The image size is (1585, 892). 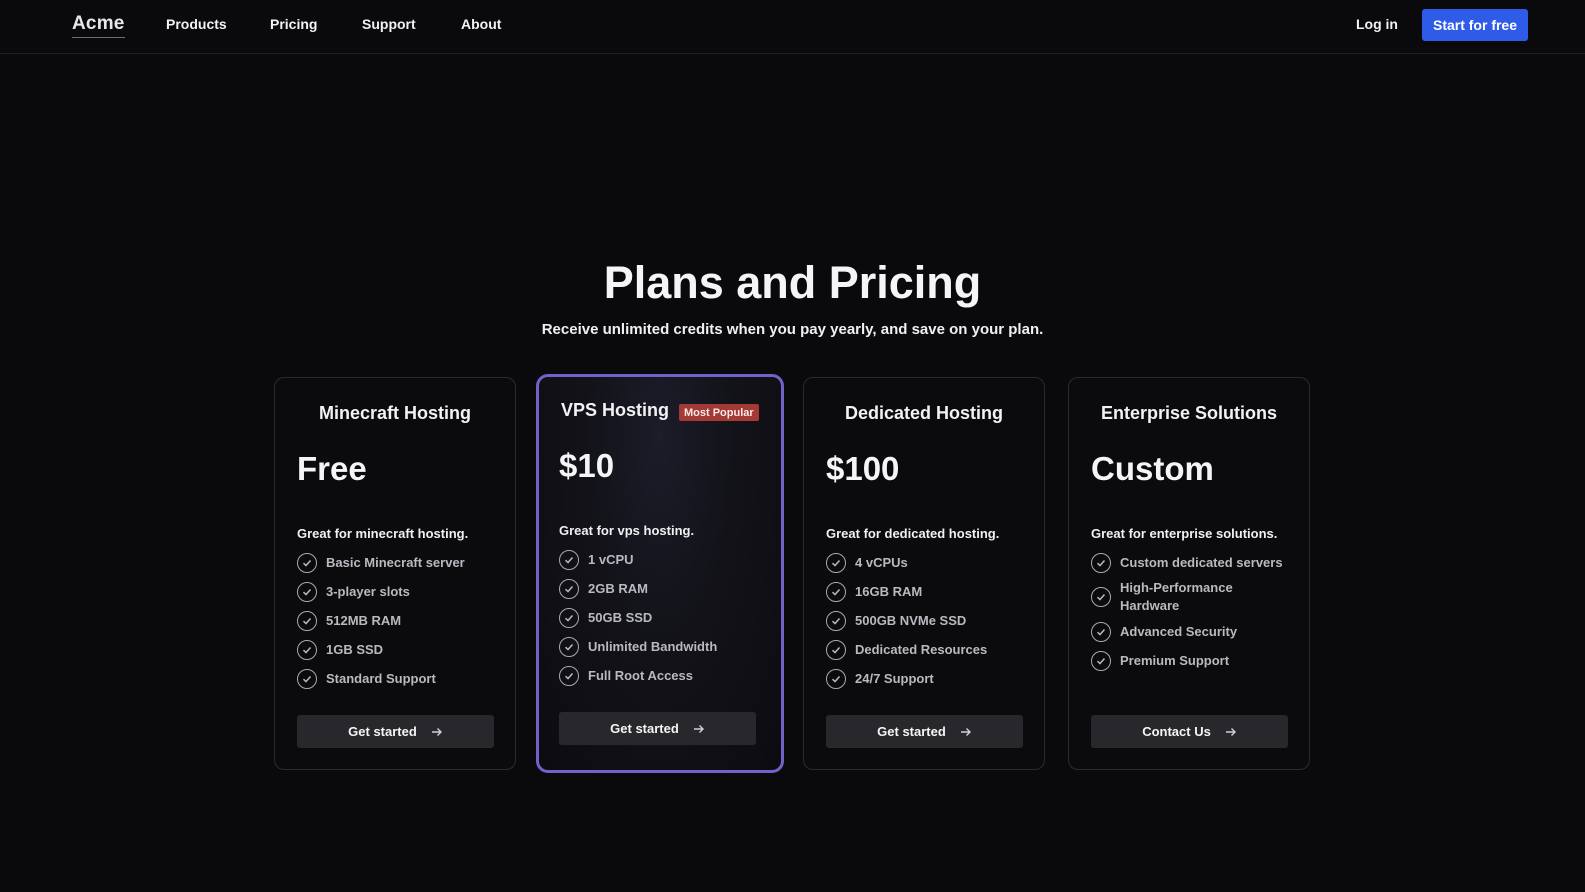 What do you see at coordinates (1189, 413) in the screenshot?
I see `plan-title: Enterprise Solutions` at bounding box center [1189, 413].